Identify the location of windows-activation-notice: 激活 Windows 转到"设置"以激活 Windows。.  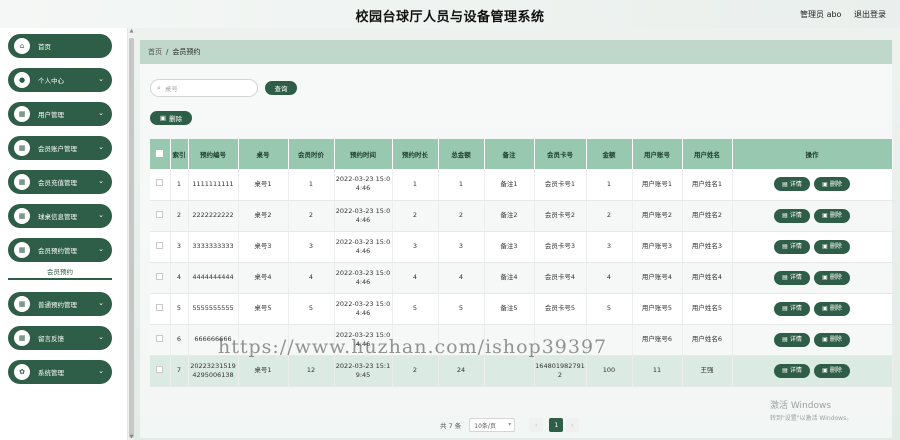
(811, 410).